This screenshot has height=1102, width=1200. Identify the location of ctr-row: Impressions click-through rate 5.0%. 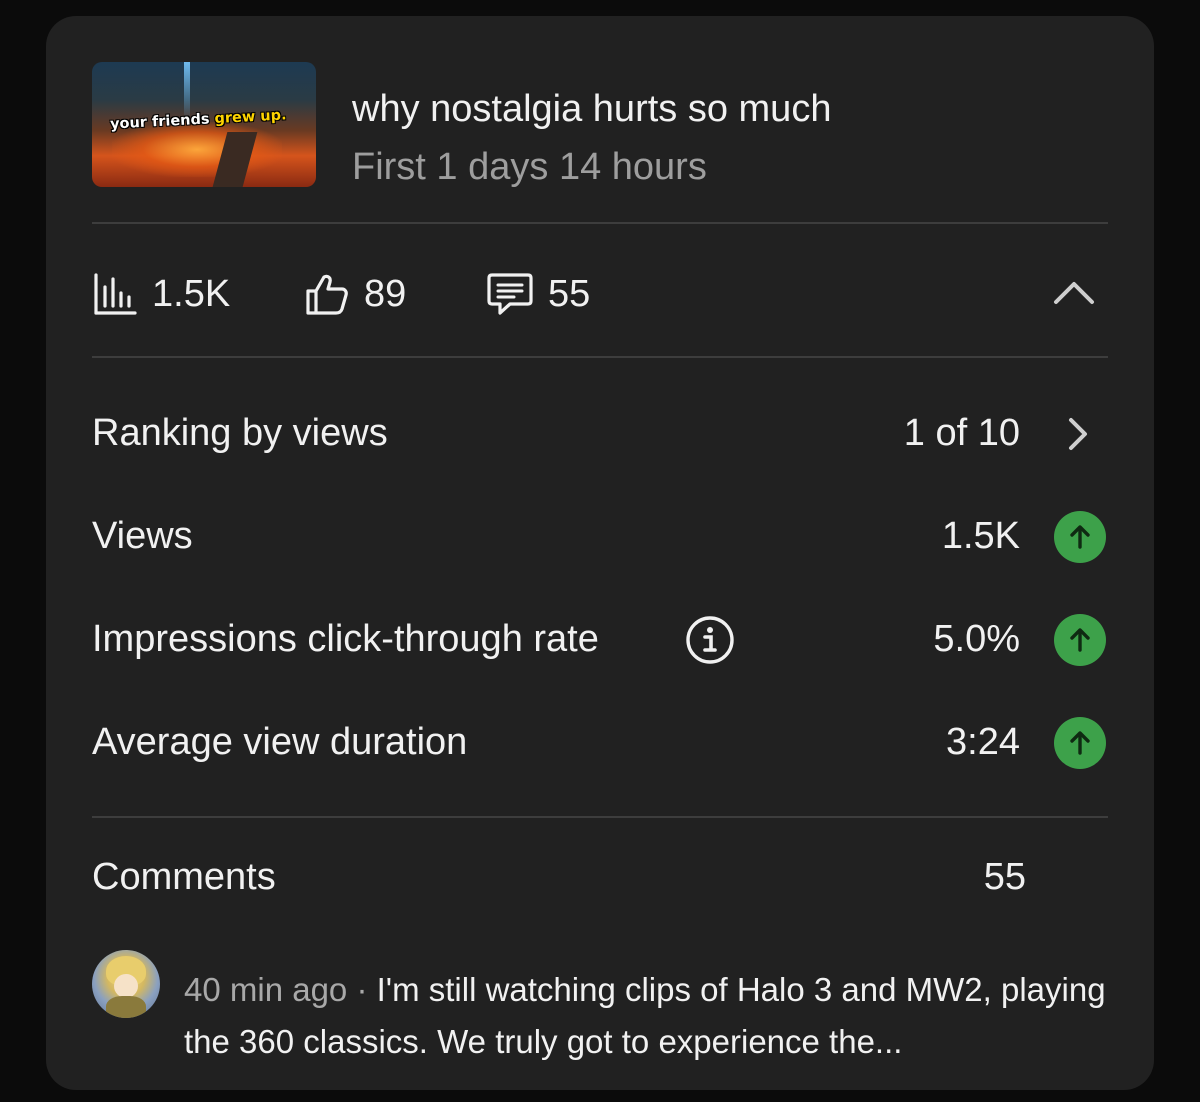
(600, 640).